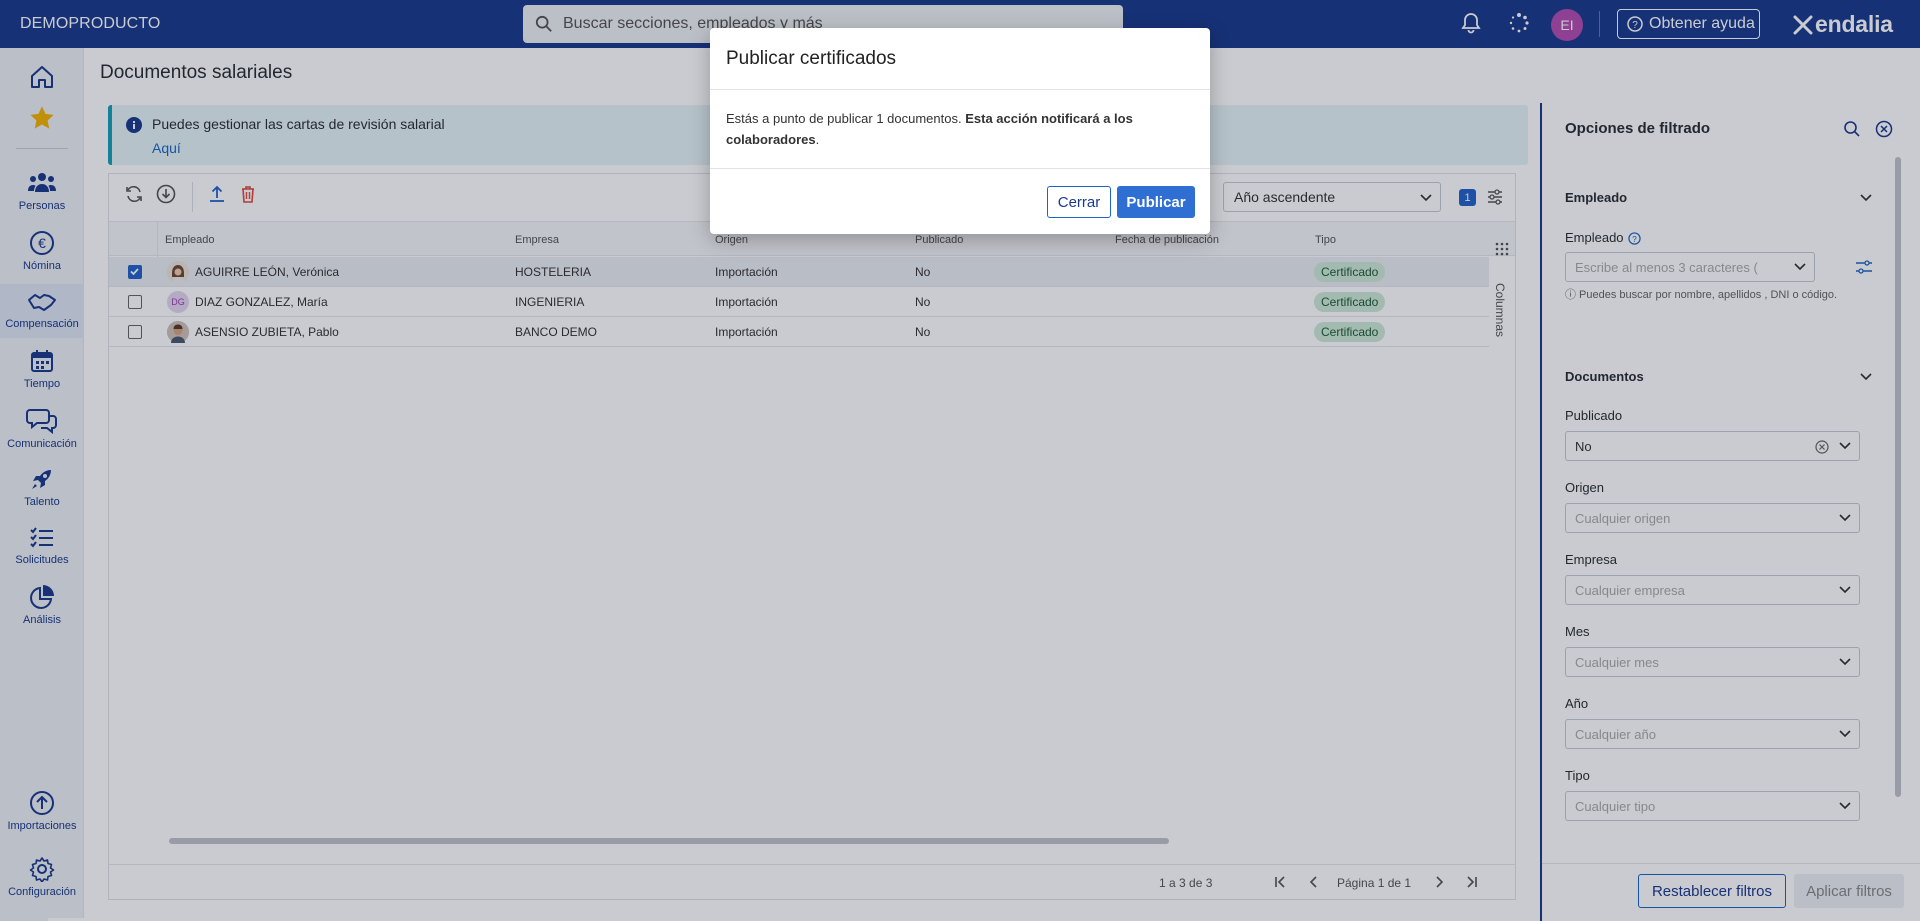  What do you see at coordinates (1079, 202) in the screenshot?
I see `close-button: Cerrar` at bounding box center [1079, 202].